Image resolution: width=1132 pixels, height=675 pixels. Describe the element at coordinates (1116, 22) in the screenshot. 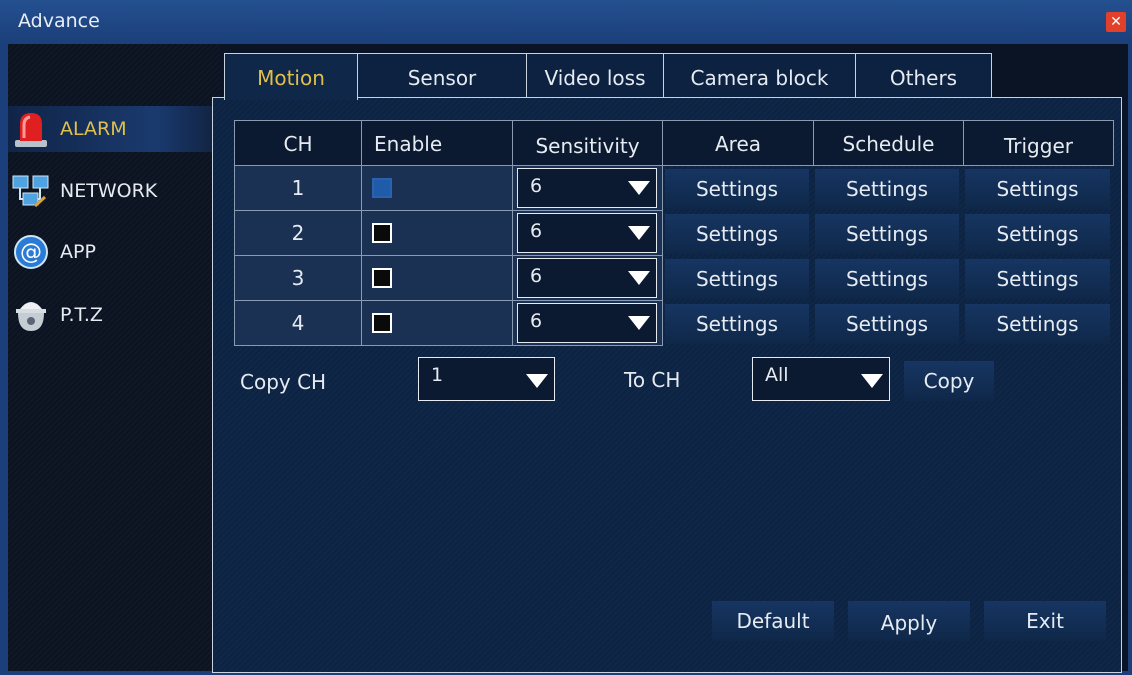

I see `close-icon: ✕` at that location.